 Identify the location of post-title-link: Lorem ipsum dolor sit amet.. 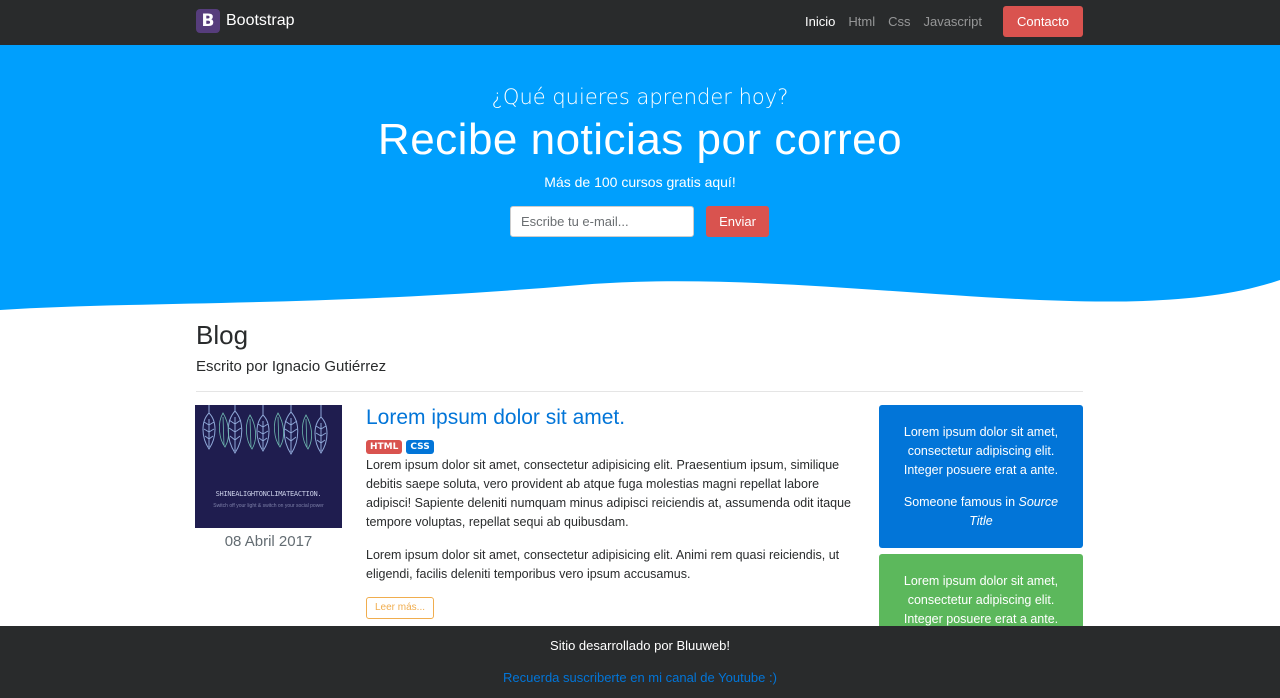
(495, 418).